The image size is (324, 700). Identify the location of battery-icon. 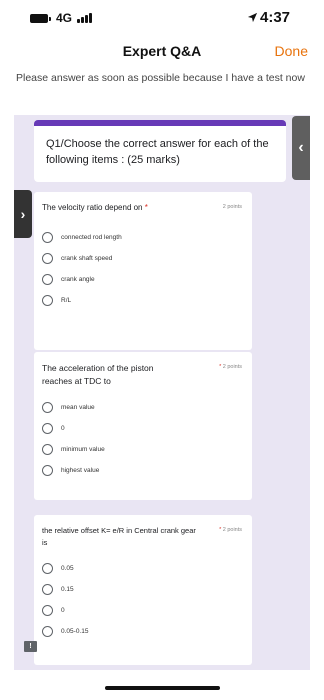
(40, 18).